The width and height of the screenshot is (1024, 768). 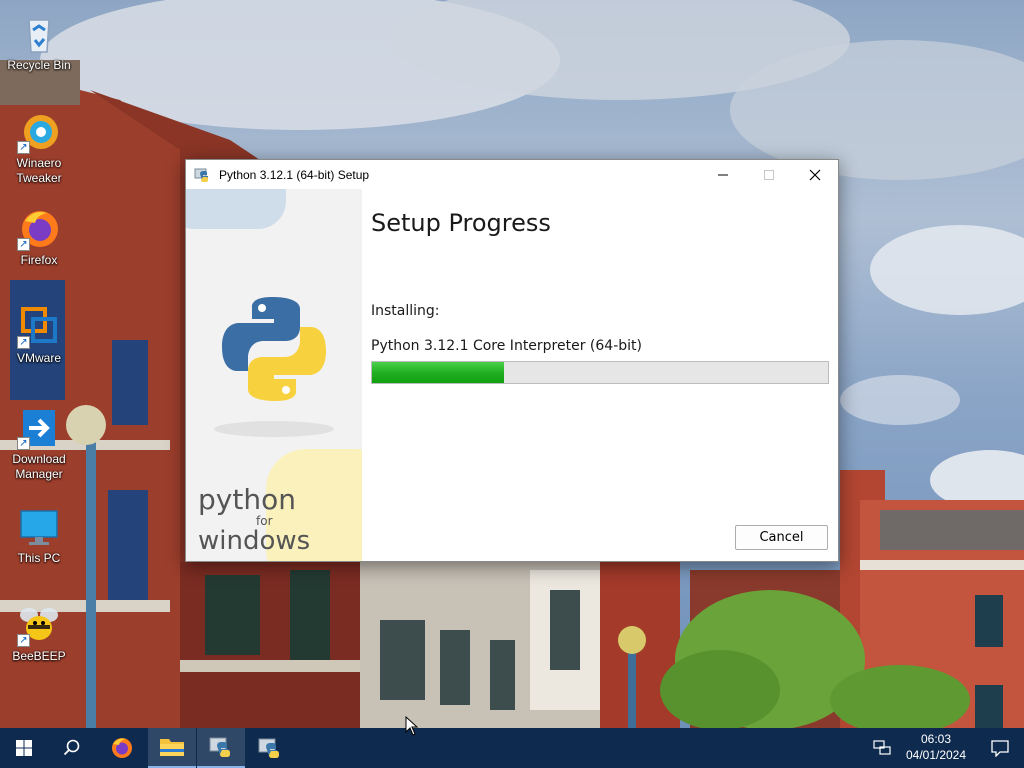 I want to click on search-icon, so click(x=71, y=747).